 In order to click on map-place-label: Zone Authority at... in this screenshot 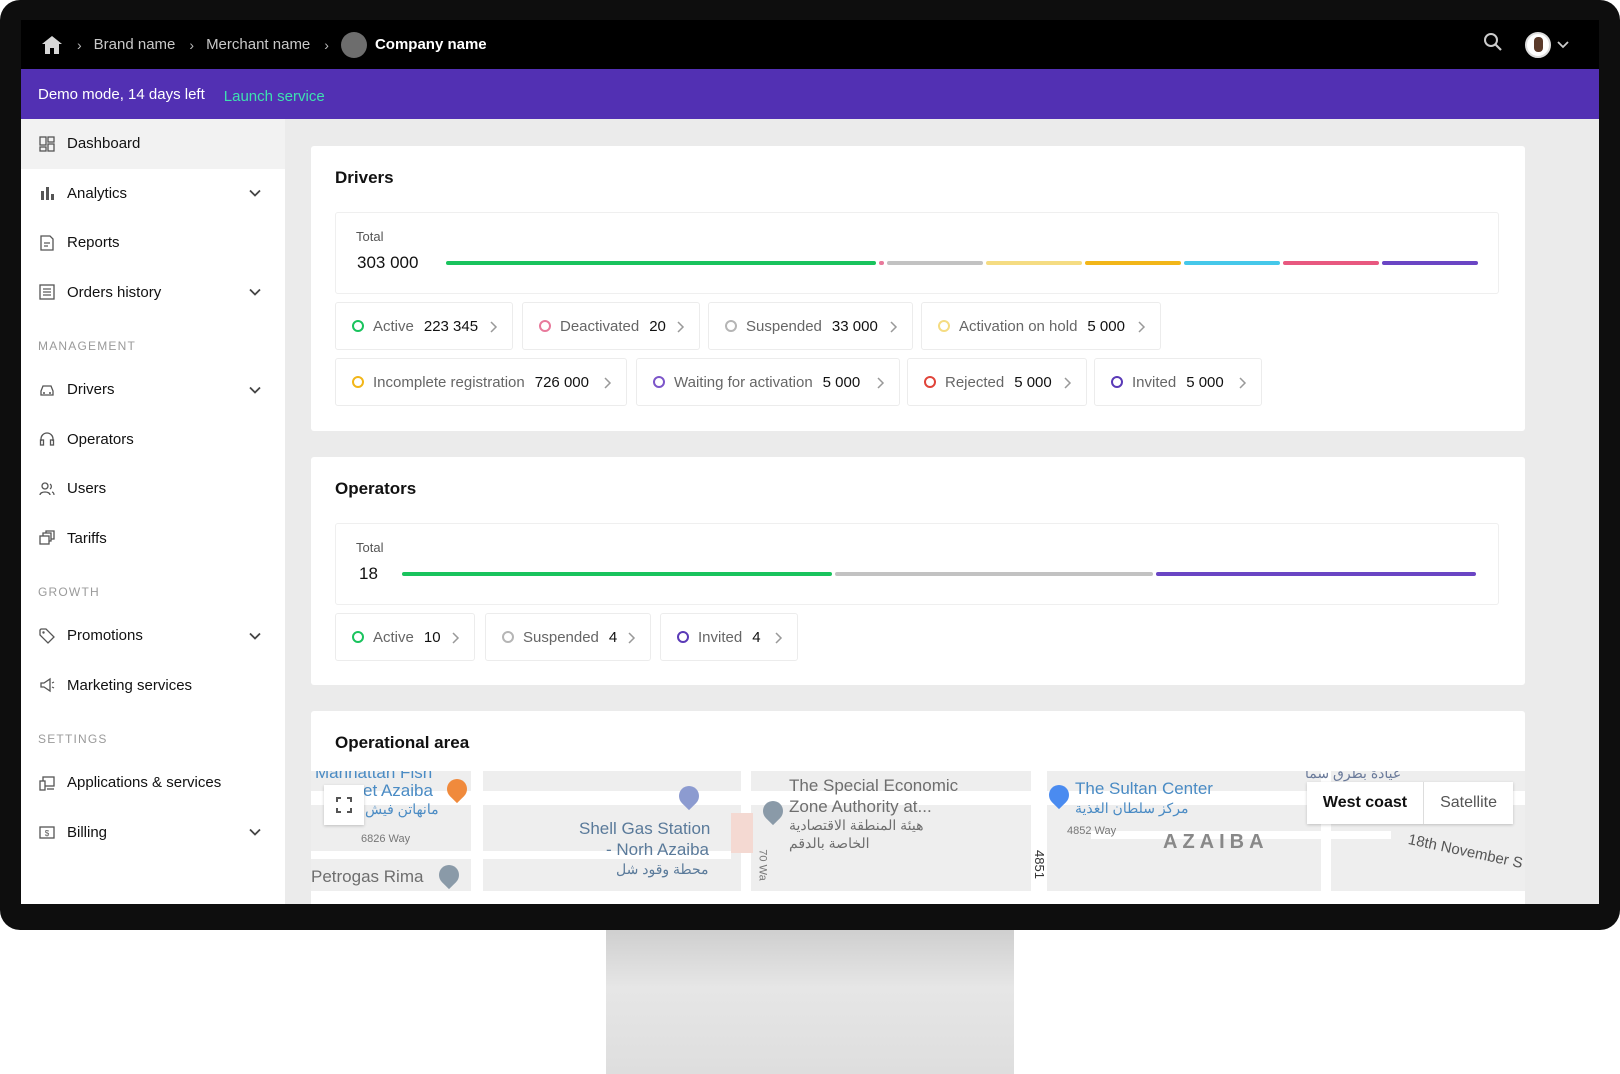, I will do `click(860, 806)`.